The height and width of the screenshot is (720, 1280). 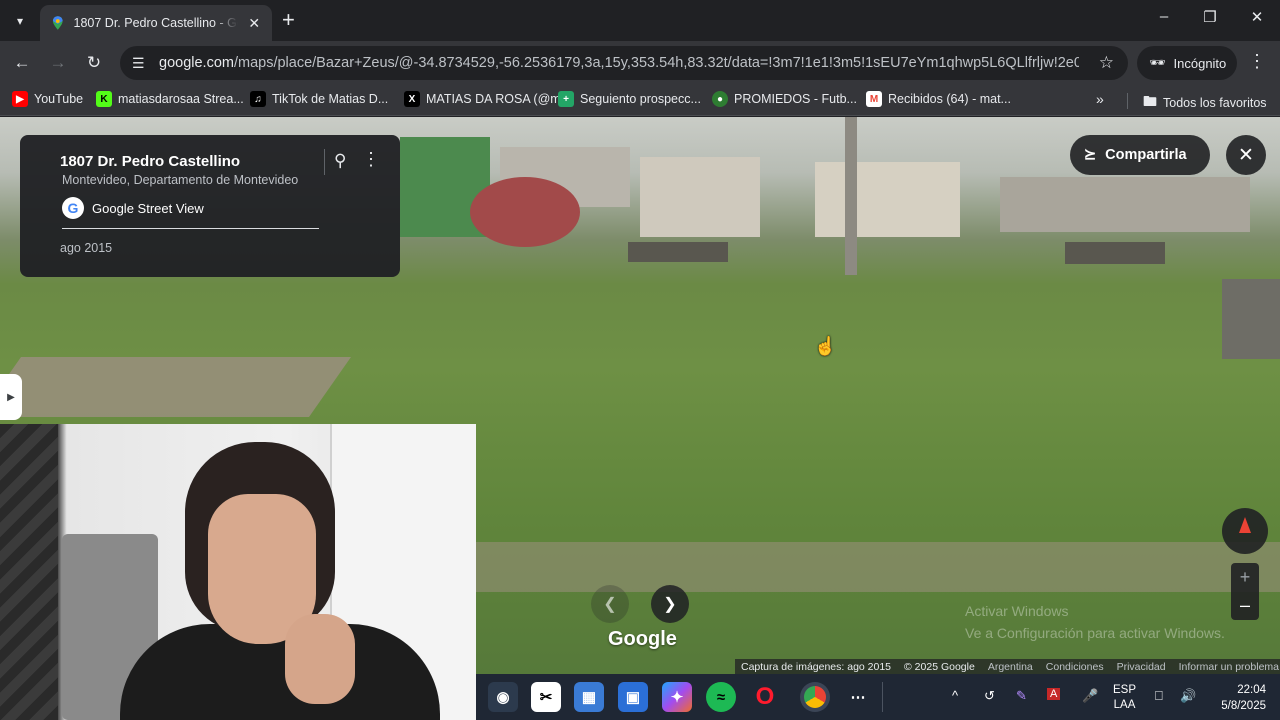 What do you see at coordinates (546, 697) in the screenshot?
I see `capcut-app-icon: ✂` at bounding box center [546, 697].